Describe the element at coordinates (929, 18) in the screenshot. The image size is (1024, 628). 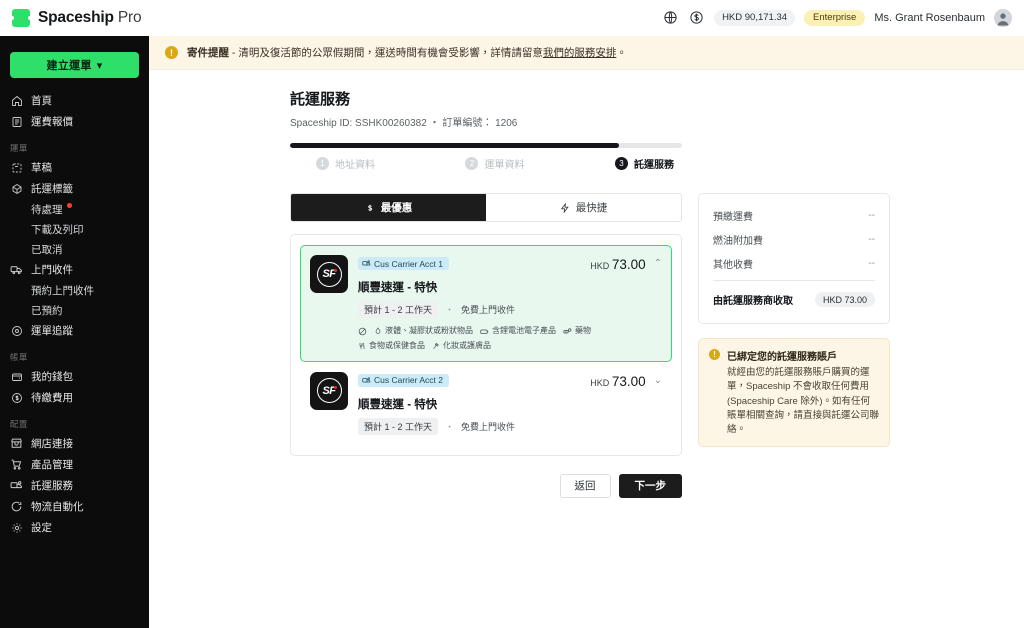
I see `user-name: Ms. Grant Rosenbaum` at that location.